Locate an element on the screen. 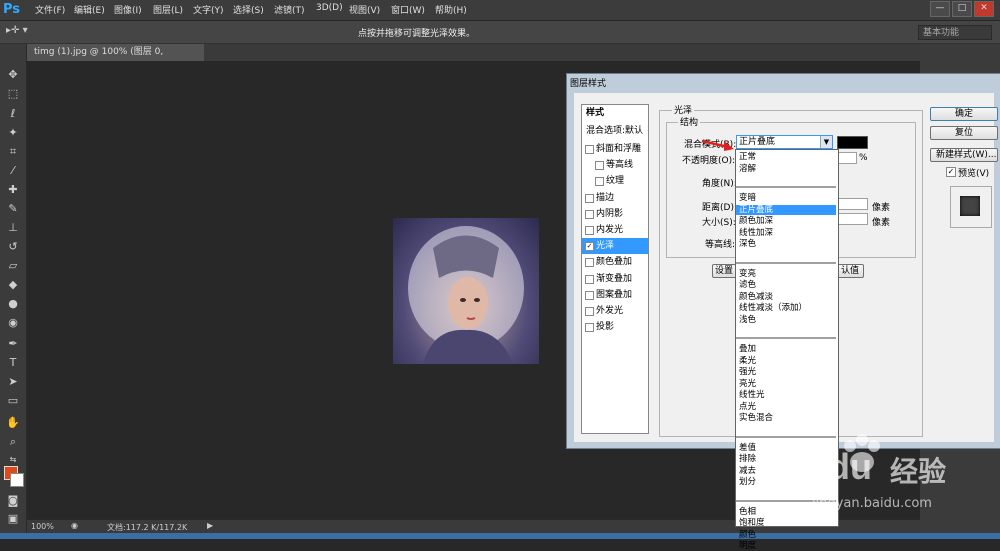  style-item: 渐变叠加 is located at coordinates (615, 279).